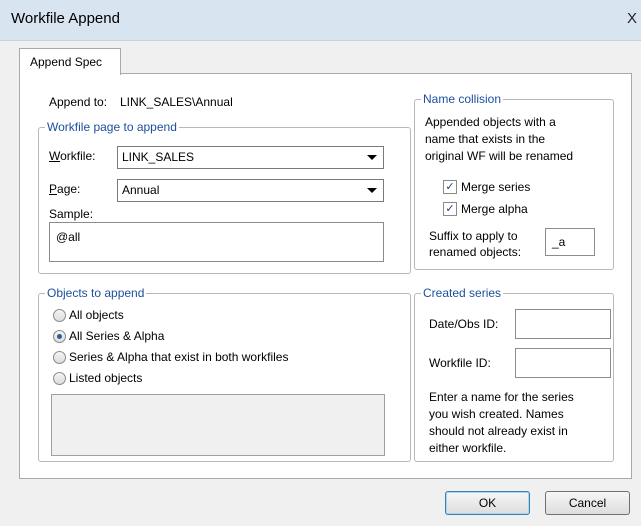 The width and height of the screenshot is (641, 526). What do you see at coordinates (496, 187) in the screenshot?
I see `merge-series-label: Merge series` at bounding box center [496, 187].